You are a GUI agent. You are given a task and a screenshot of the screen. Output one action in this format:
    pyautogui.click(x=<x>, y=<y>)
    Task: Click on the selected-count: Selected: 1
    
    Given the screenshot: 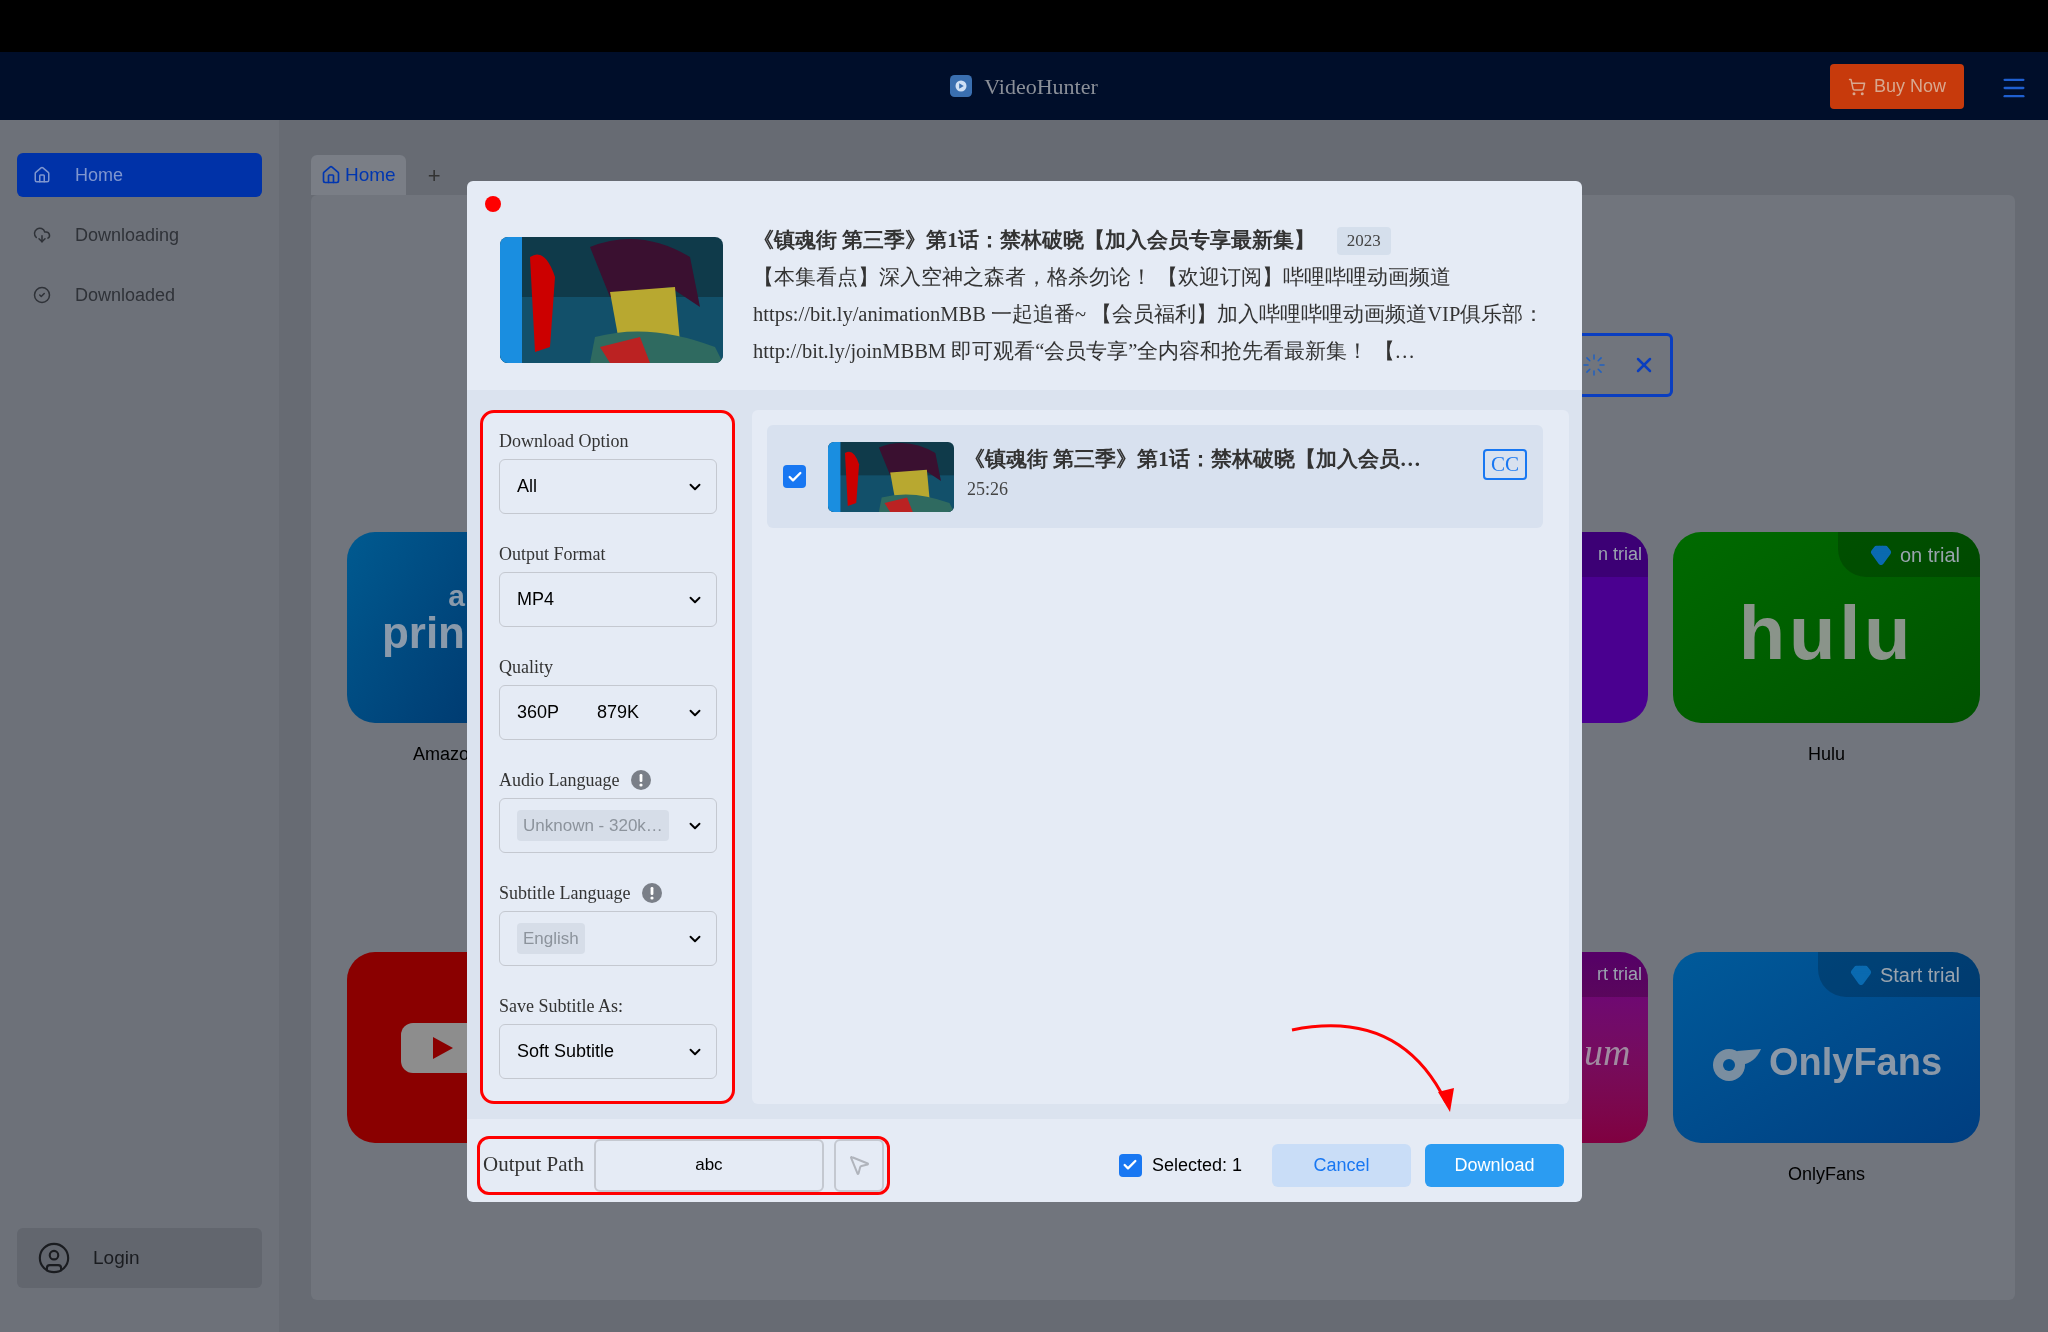 What is the action you would take?
    pyautogui.click(x=1196, y=1165)
    